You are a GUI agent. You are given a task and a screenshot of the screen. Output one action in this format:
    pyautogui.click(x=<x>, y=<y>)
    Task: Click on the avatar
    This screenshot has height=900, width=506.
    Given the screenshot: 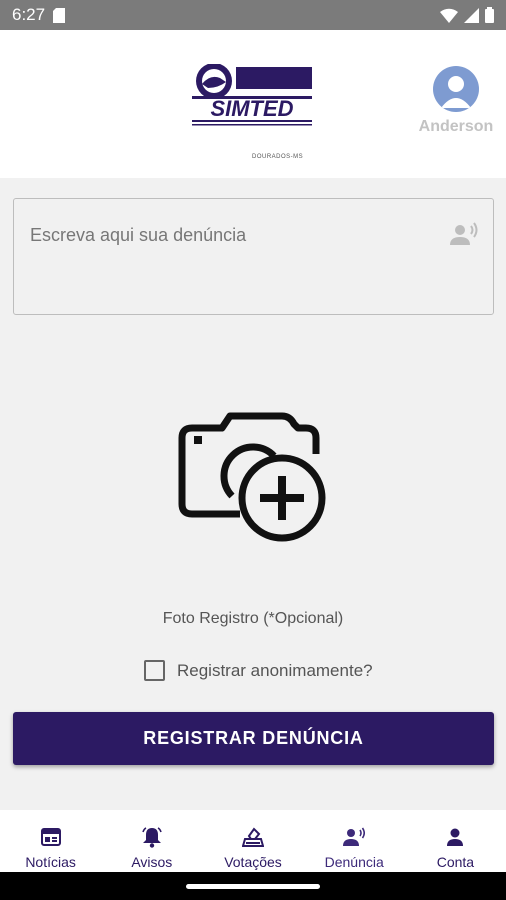 What is the action you would take?
    pyautogui.click(x=456, y=89)
    